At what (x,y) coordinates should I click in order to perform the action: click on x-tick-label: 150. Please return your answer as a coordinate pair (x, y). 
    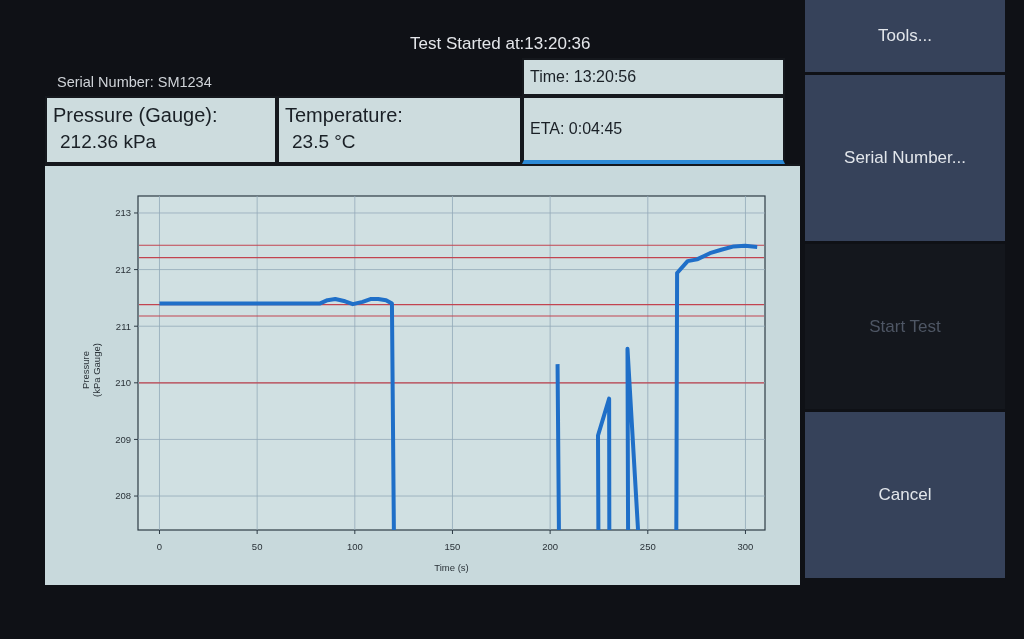
    Looking at the image, I should click on (452, 546).